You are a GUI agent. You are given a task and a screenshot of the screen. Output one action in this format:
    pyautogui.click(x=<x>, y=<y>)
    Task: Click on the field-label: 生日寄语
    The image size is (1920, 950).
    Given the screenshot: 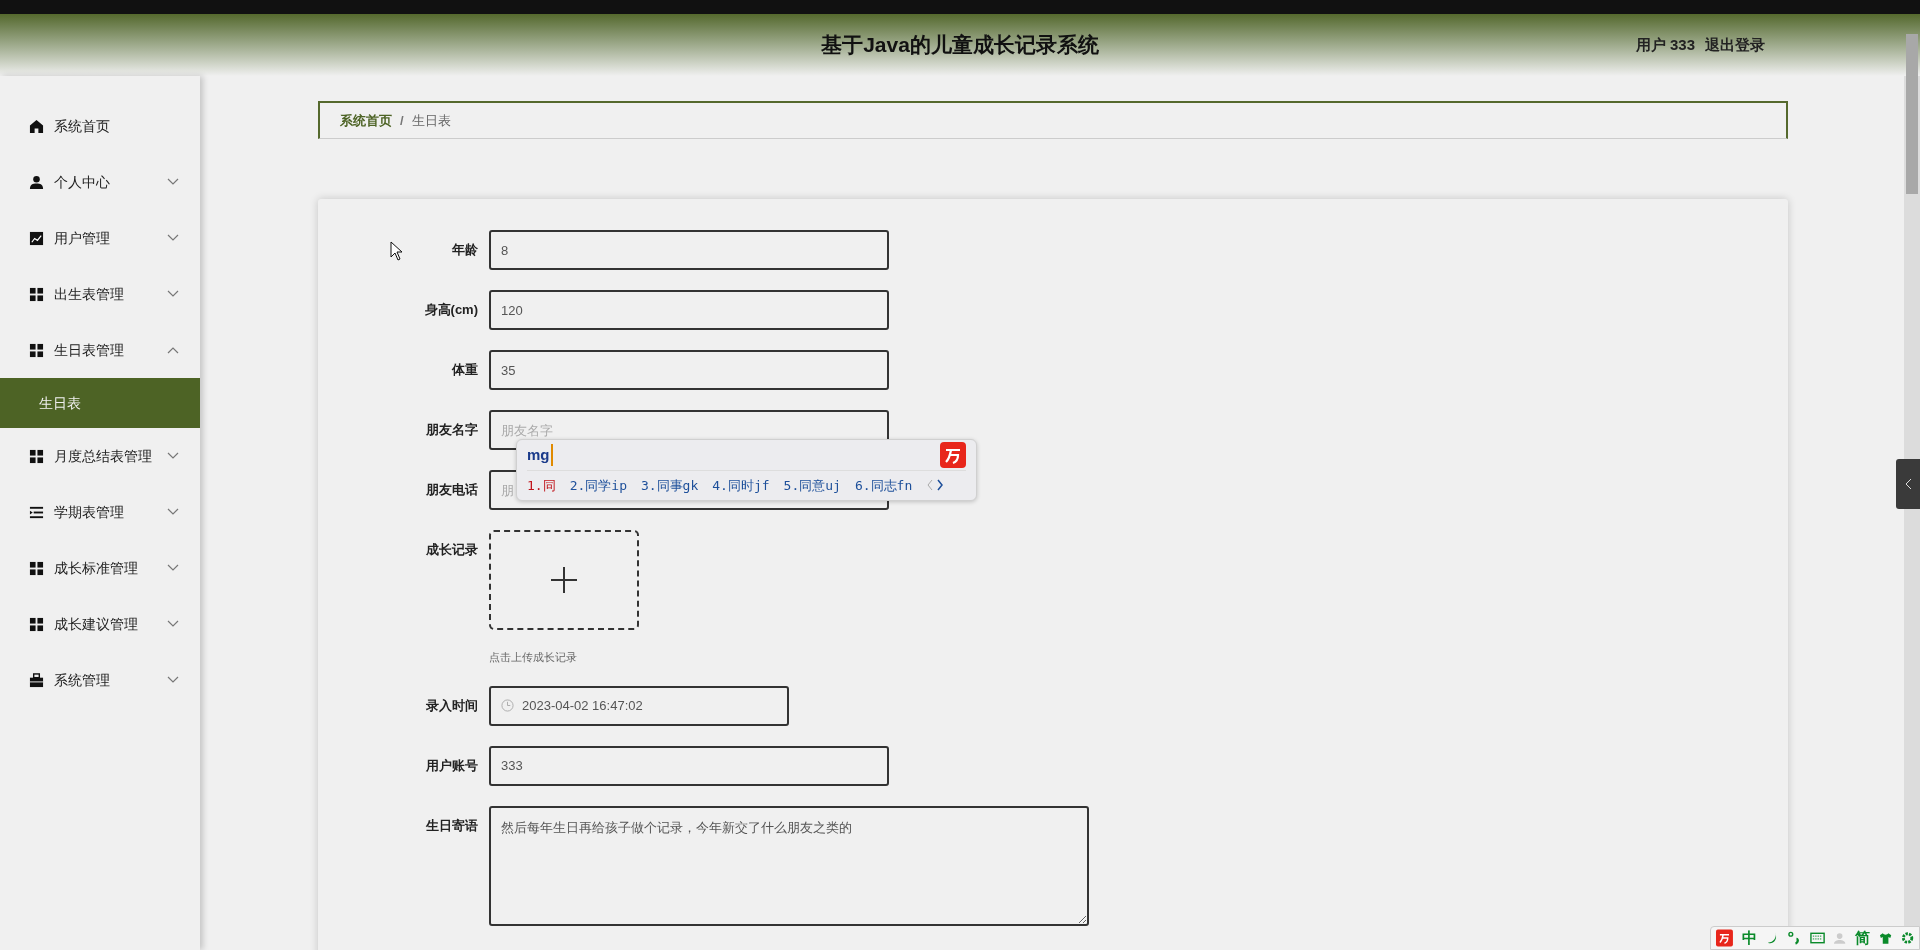 What is the action you would take?
    pyautogui.click(x=451, y=825)
    